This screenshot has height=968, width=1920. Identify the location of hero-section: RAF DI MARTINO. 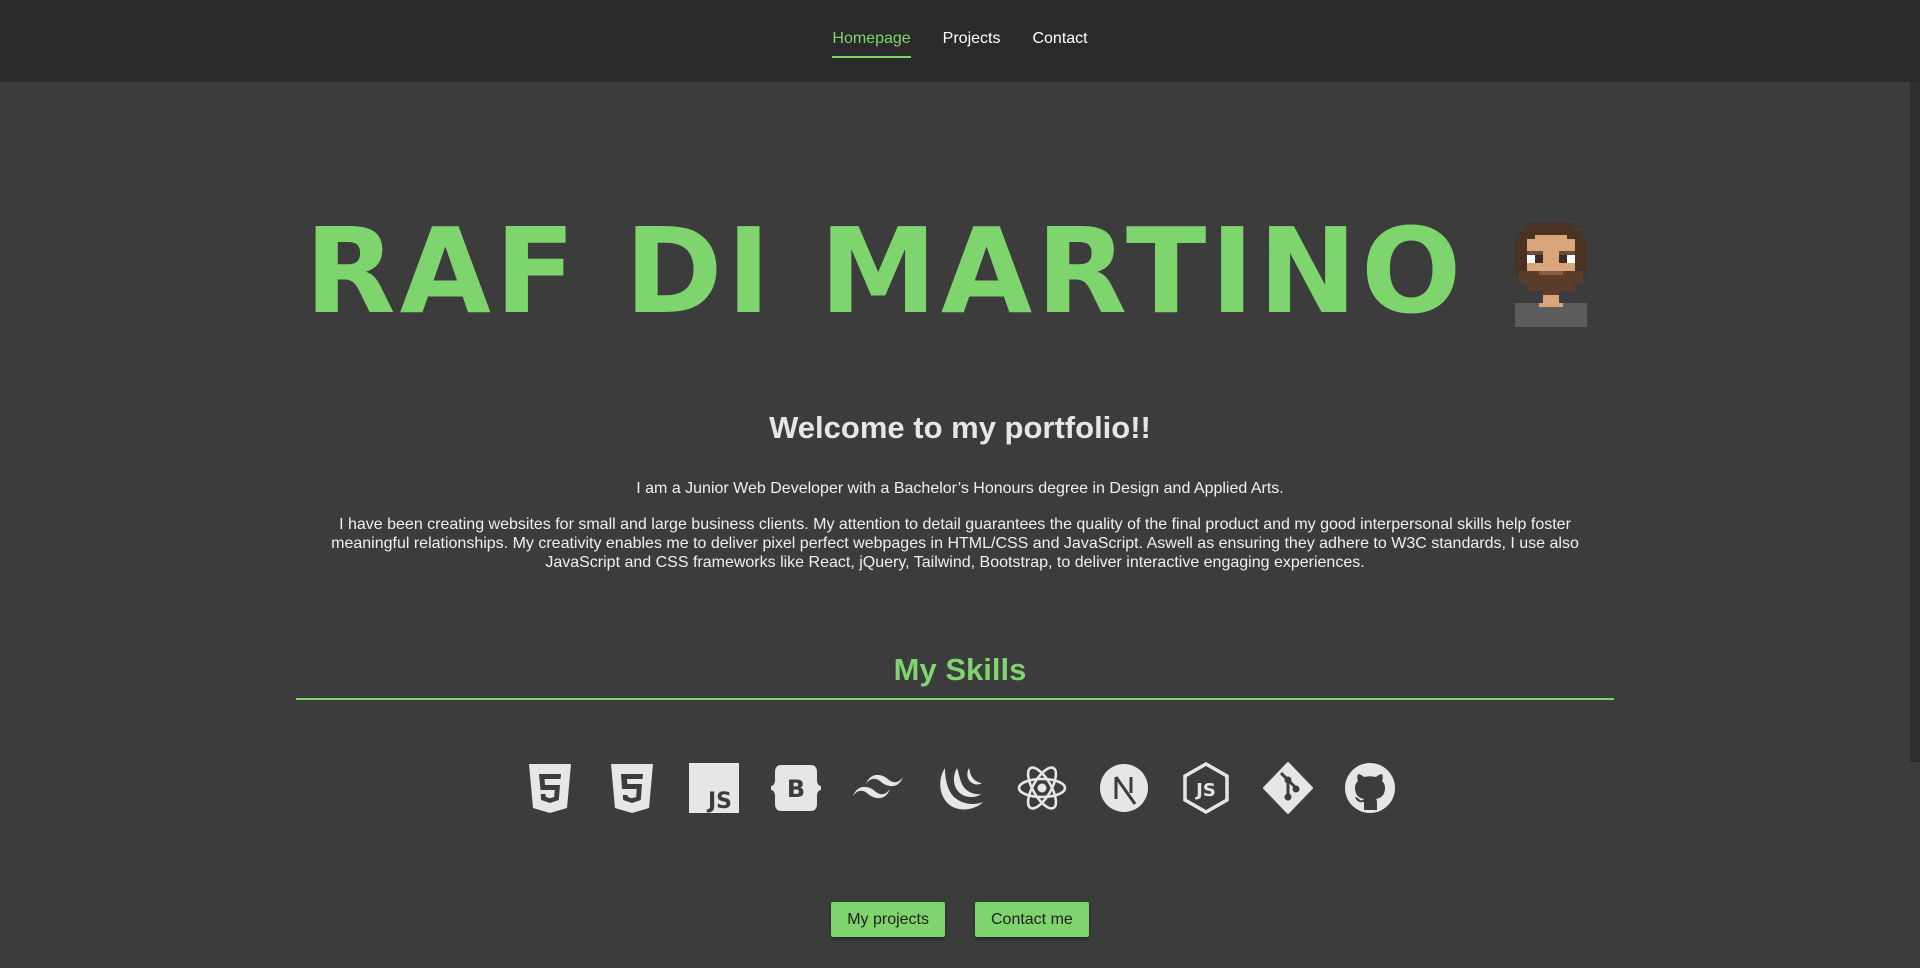
(960, 271).